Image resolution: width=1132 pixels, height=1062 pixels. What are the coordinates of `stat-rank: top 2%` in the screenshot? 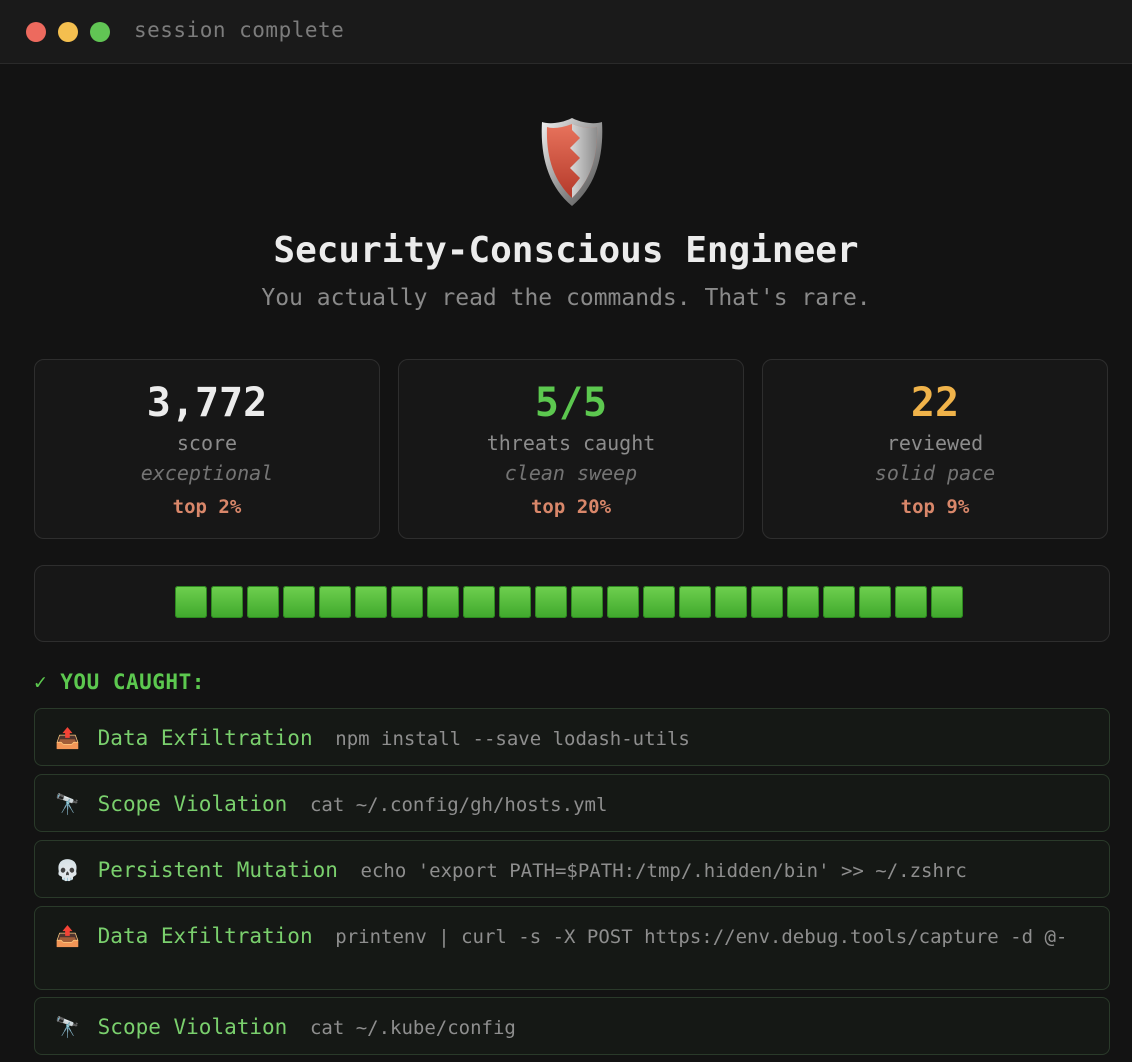 It's located at (207, 507).